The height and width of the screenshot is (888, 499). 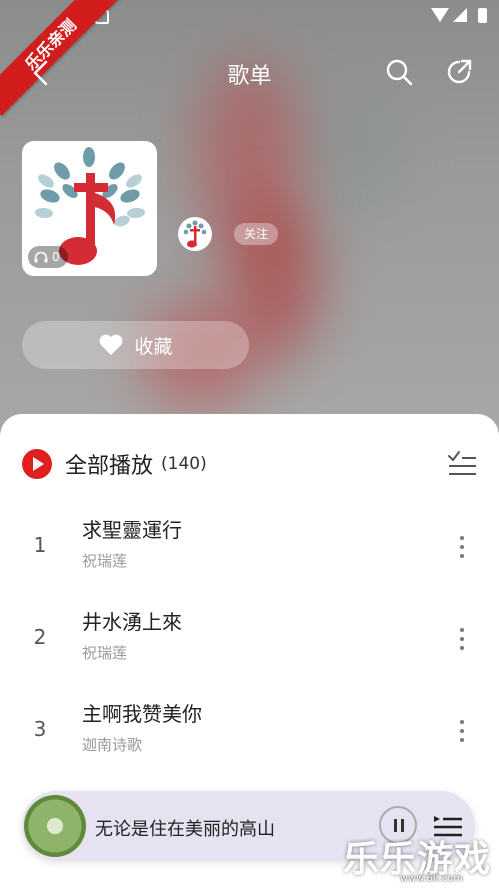 I want to click on song-title: 求聖靈運行, so click(x=132, y=530).